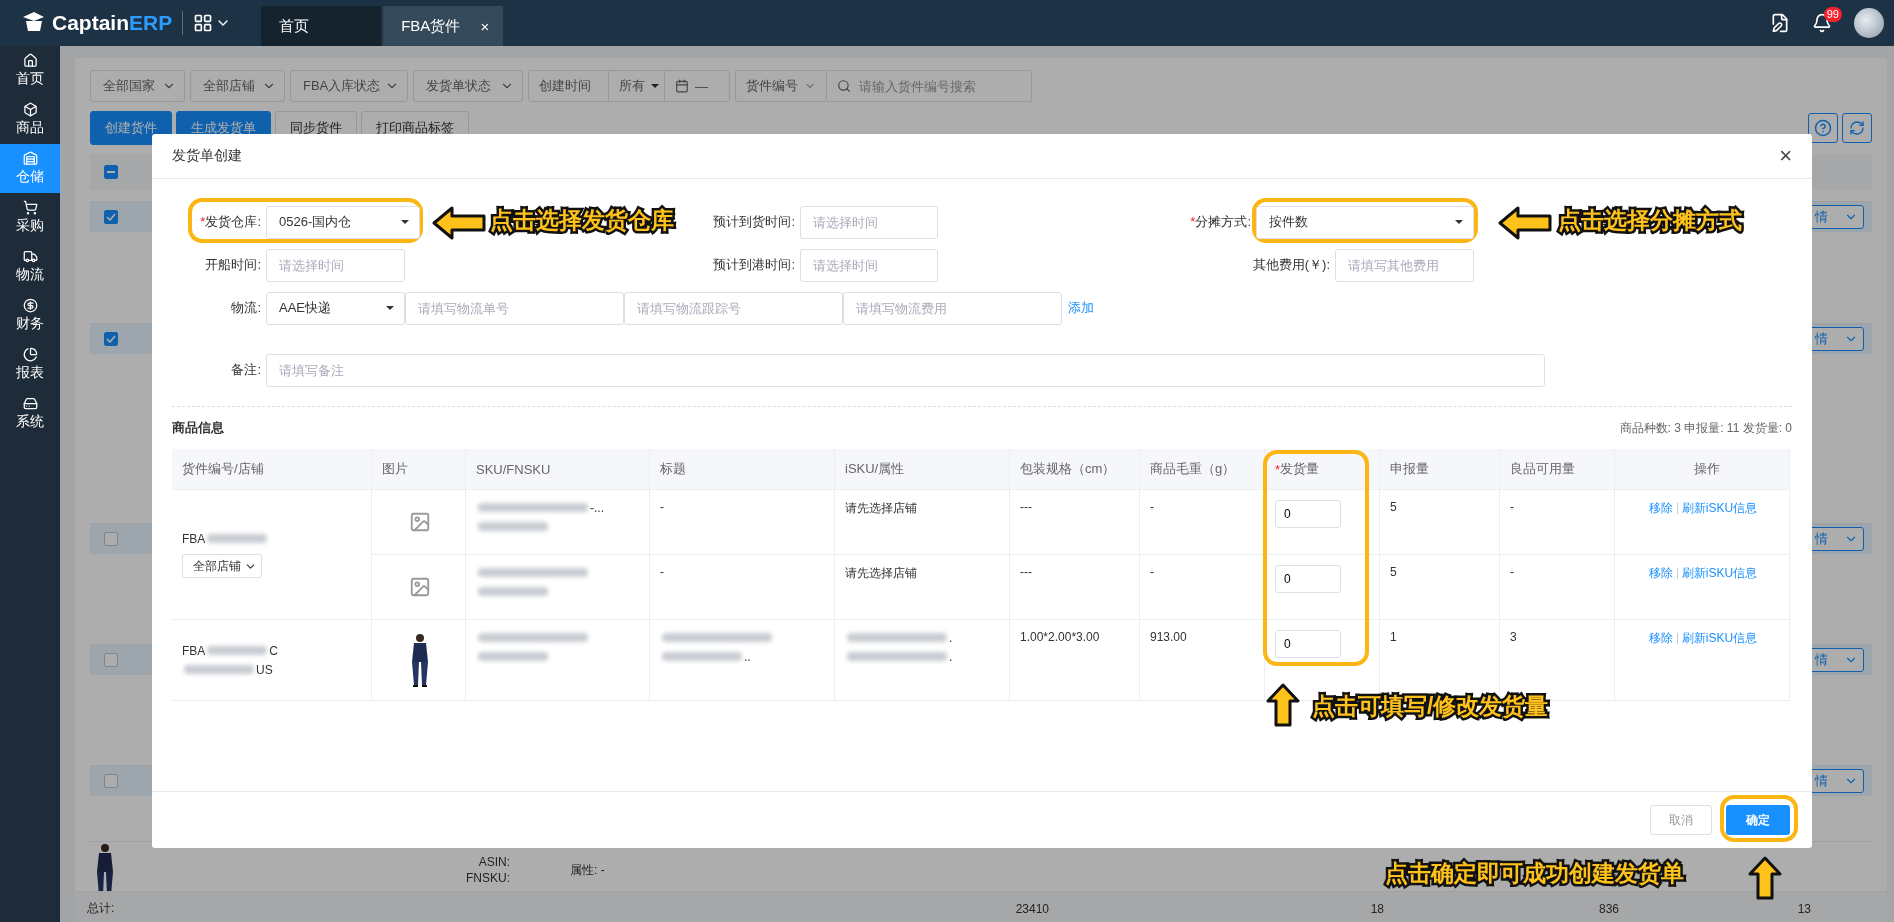 The height and width of the screenshot is (922, 1894). What do you see at coordinates (1081, 308) in the screenshot?
I see `add-link: 添加` at bounding box center [1081, 308].